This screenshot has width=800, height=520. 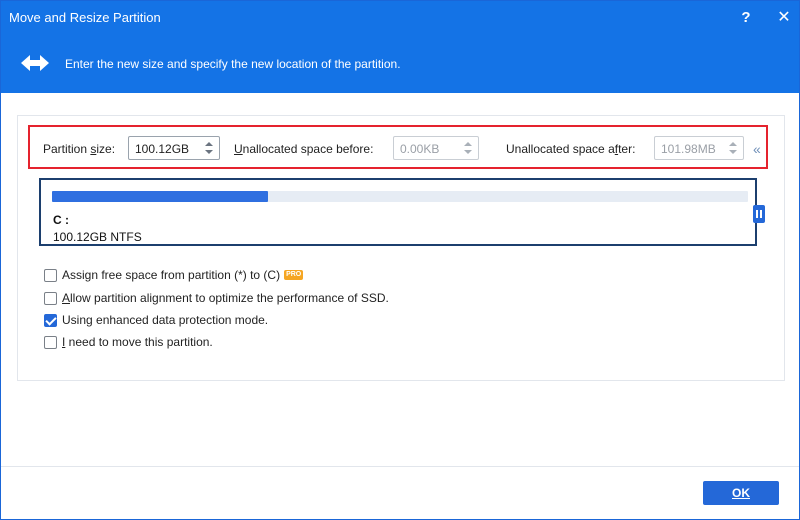 I want to click on unallocated-before-stepper: 0.00KB, so click(x=436, y=148).